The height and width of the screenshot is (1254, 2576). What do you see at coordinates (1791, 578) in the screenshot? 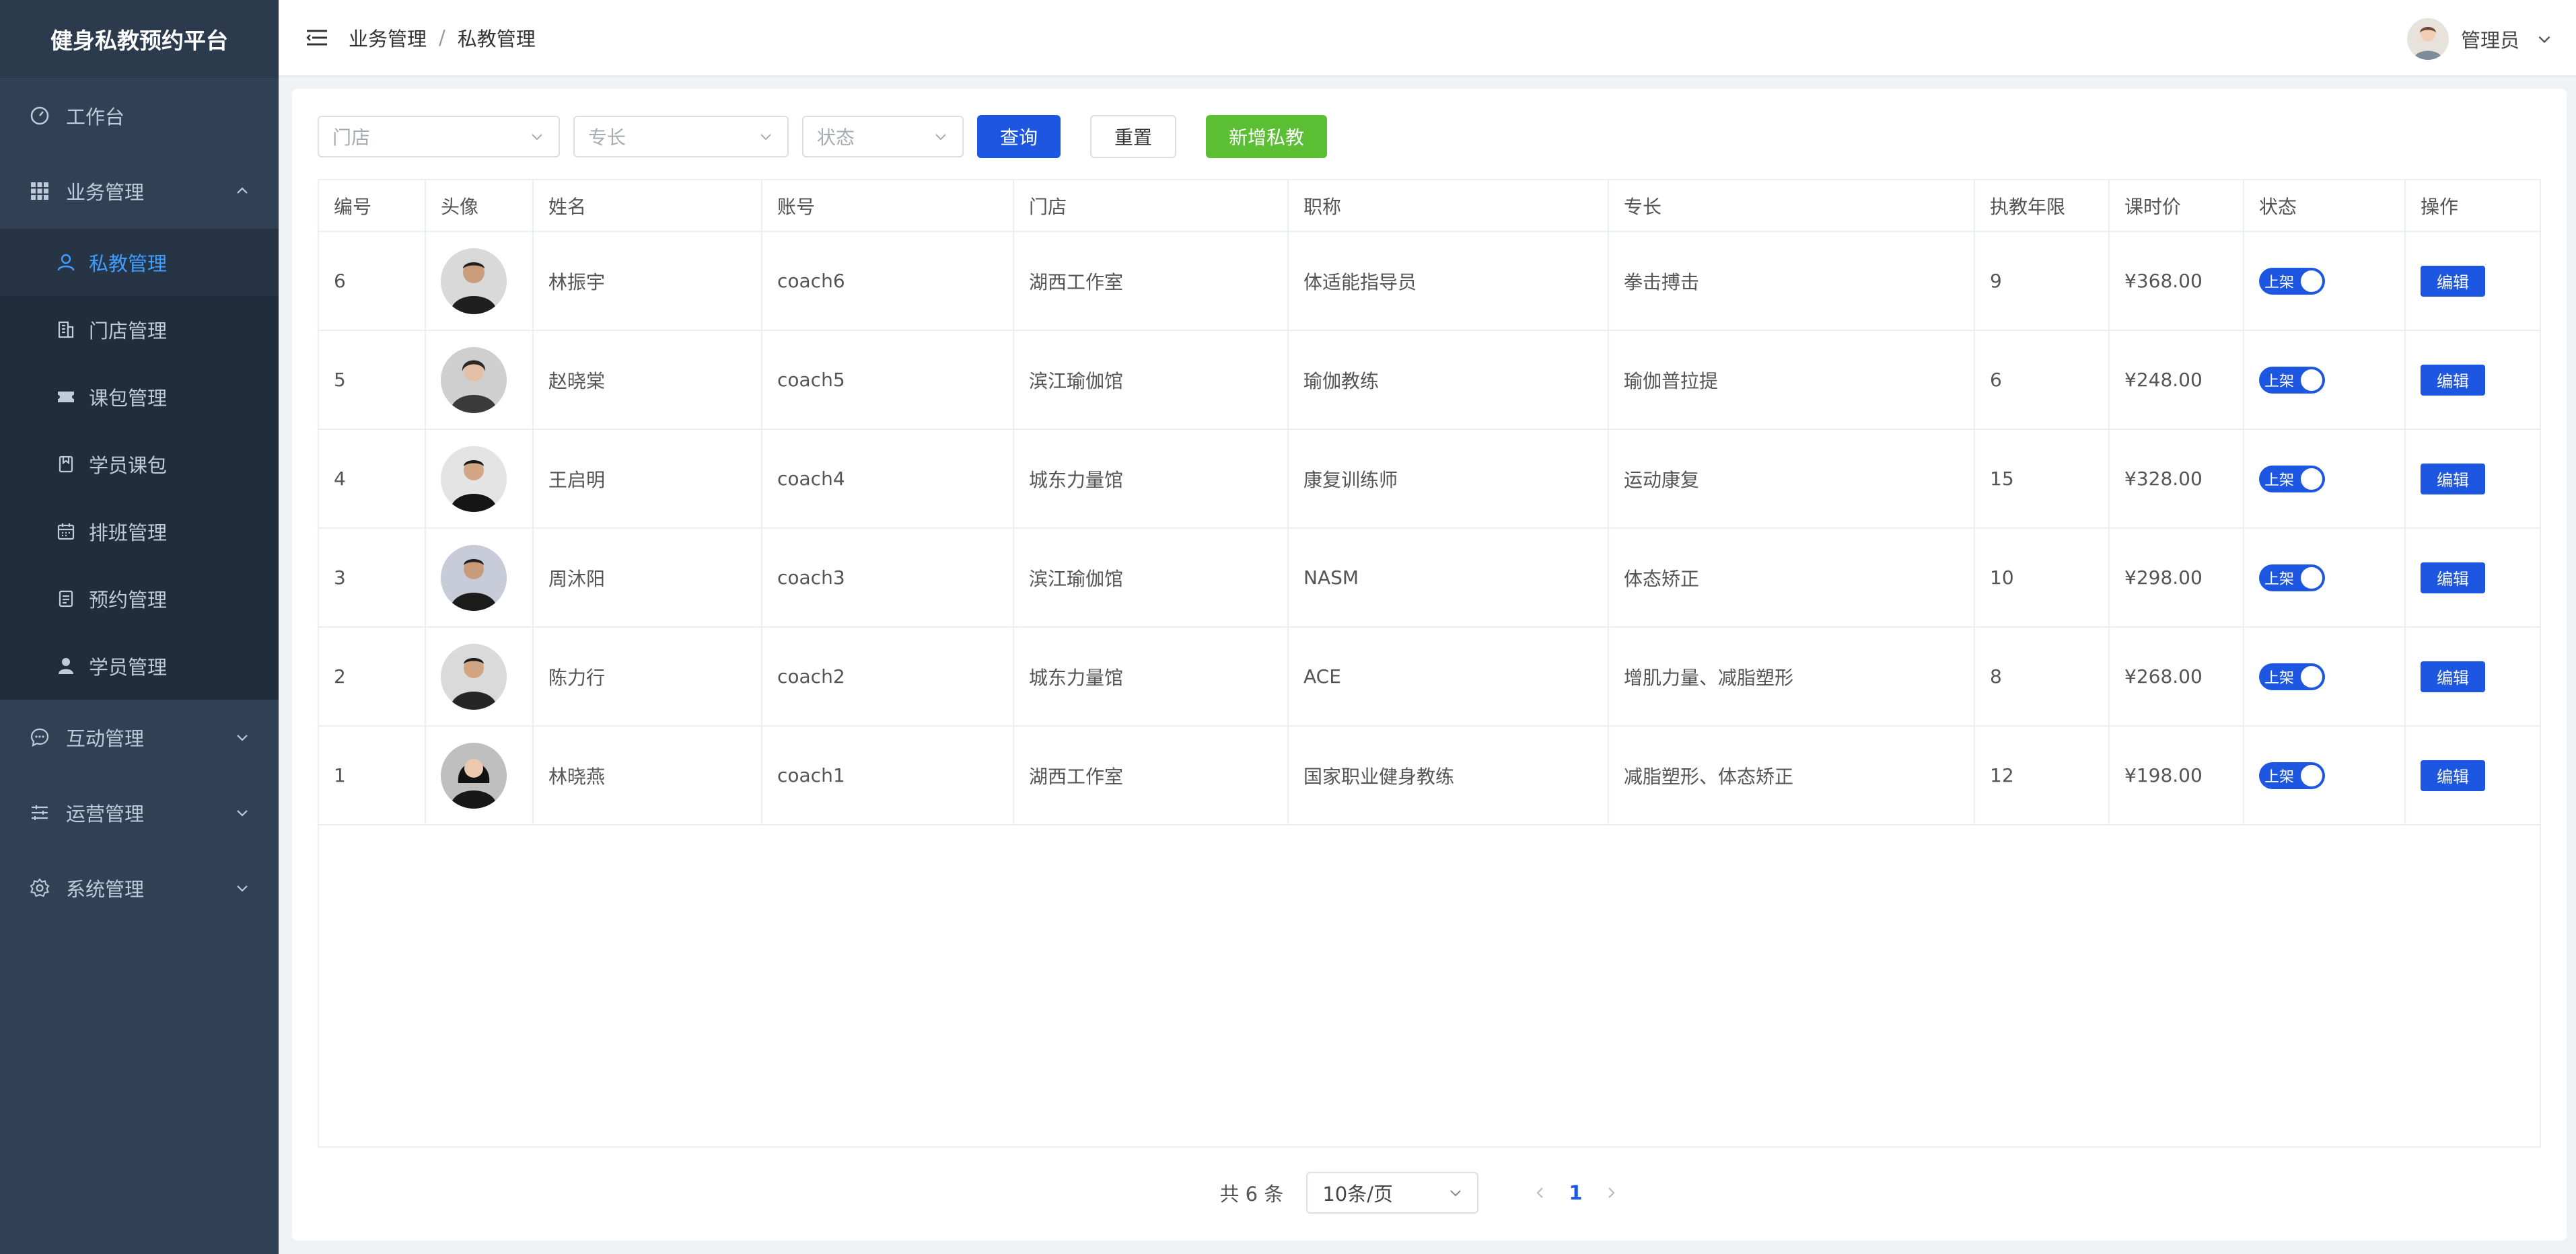
I see `cell-specialty: 体态矫正` at bounding box center [1791, 578].